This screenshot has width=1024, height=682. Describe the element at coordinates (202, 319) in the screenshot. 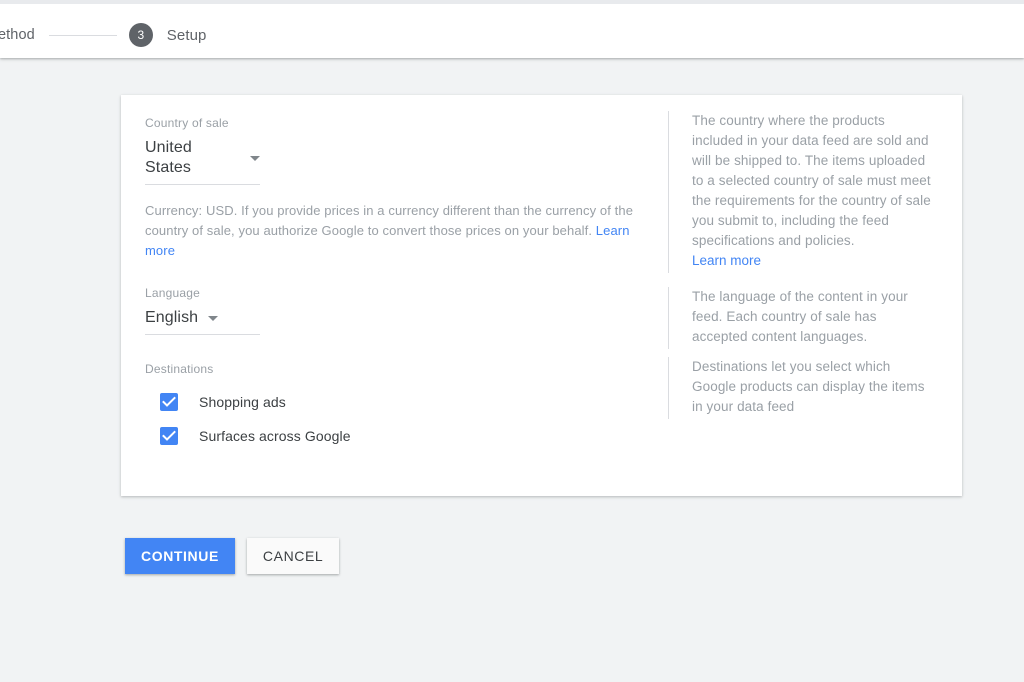

I see `language-select: English` at that location.